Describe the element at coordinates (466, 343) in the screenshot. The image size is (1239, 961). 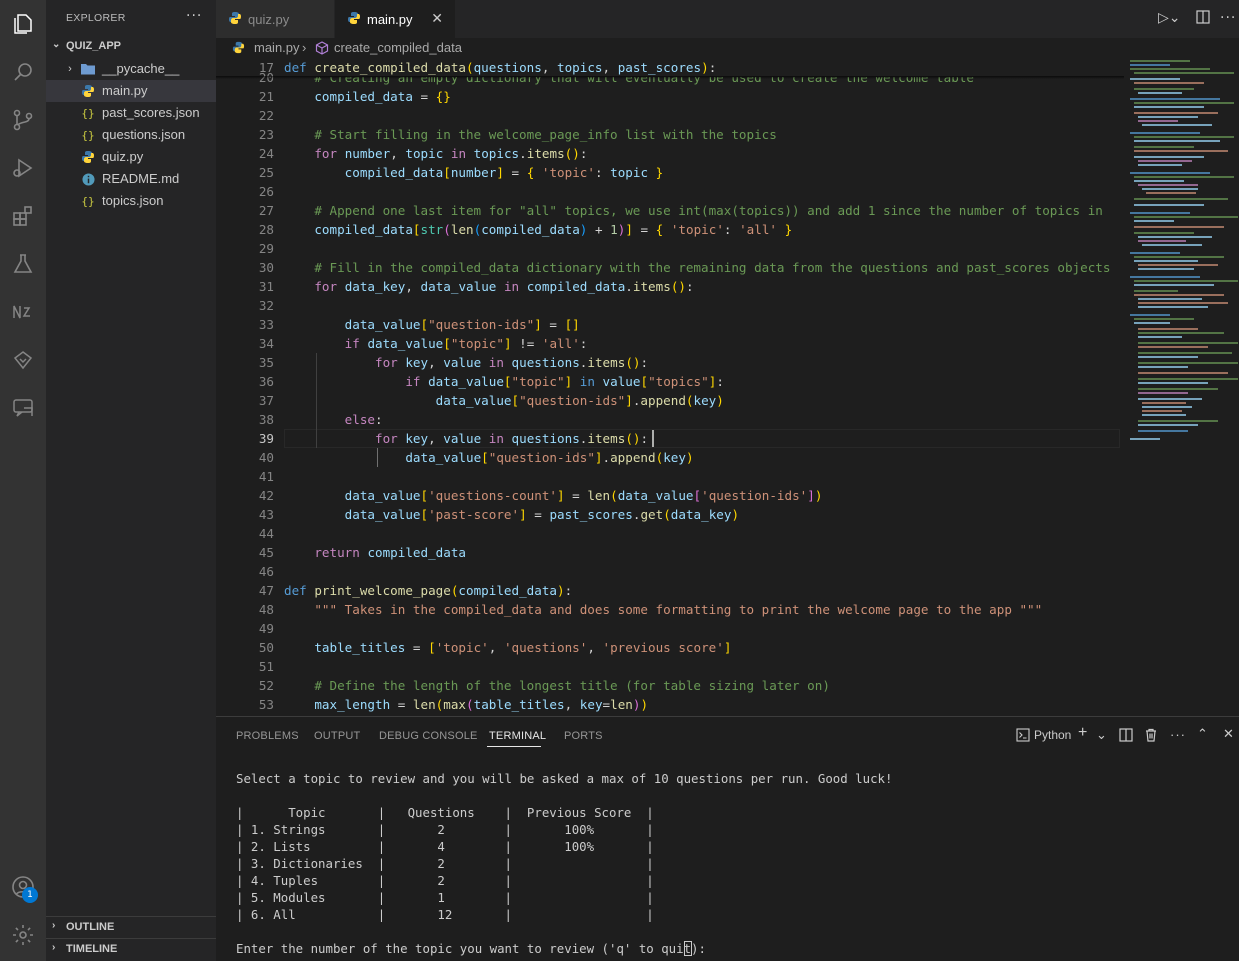
I see `code-line: if data_value["topic"] != 'all':` at that location.